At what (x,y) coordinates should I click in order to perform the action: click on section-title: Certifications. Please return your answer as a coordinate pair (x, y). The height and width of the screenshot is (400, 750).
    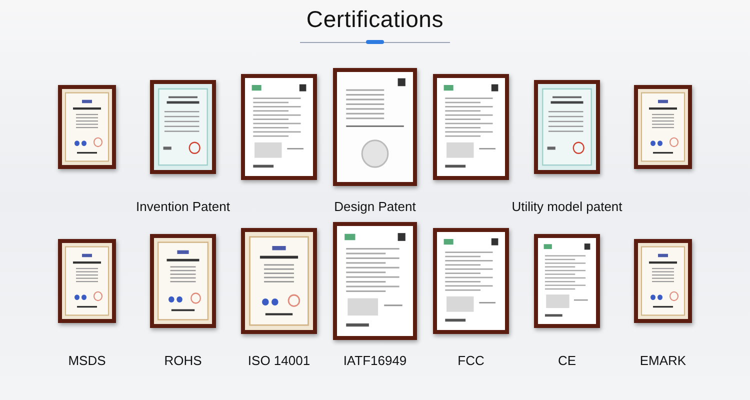
    Looking at the image, I should click on (375, 19).